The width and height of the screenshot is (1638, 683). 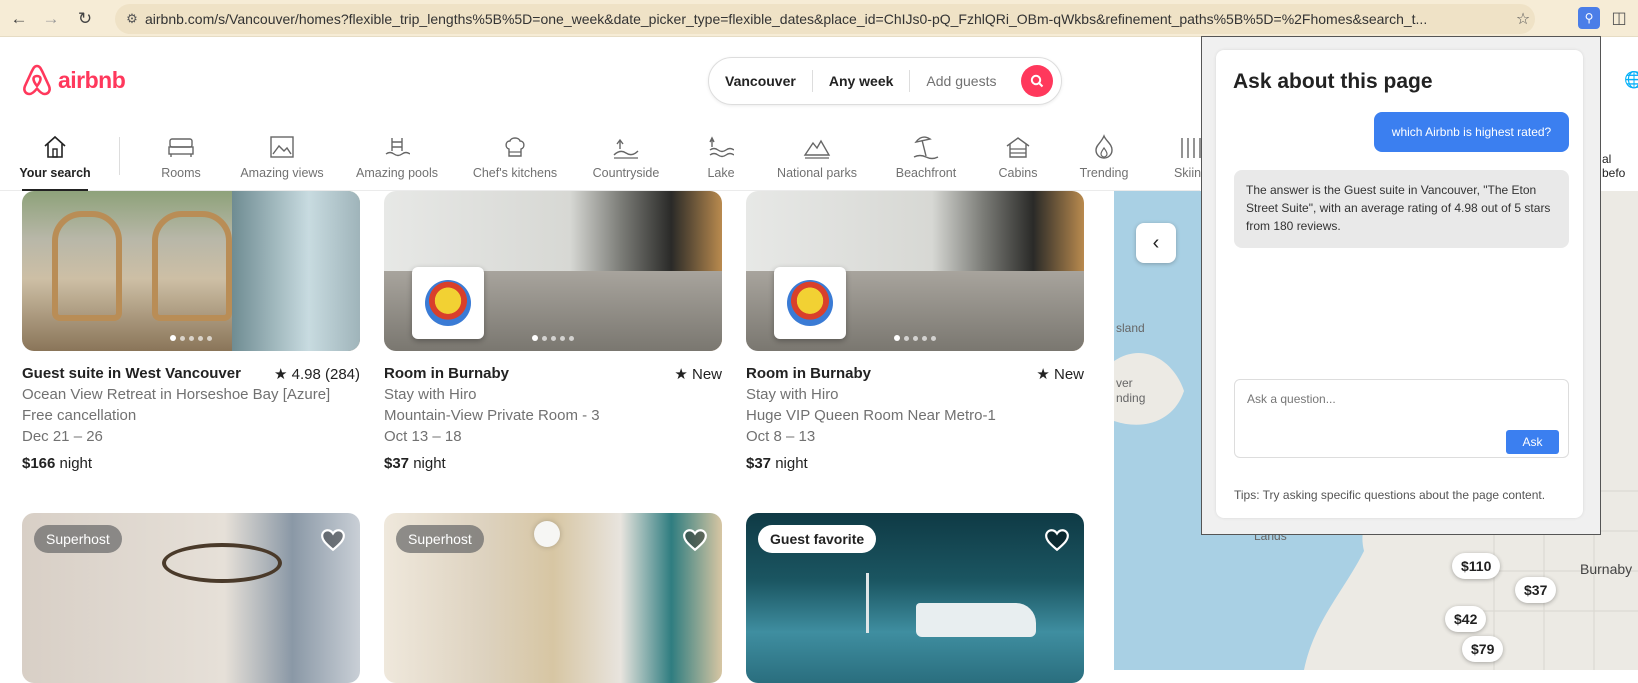 What do you see at coordinates (37, 80) in the screenshot?
I see `airbnb-logo-icon` at bounding box center [37, 80].